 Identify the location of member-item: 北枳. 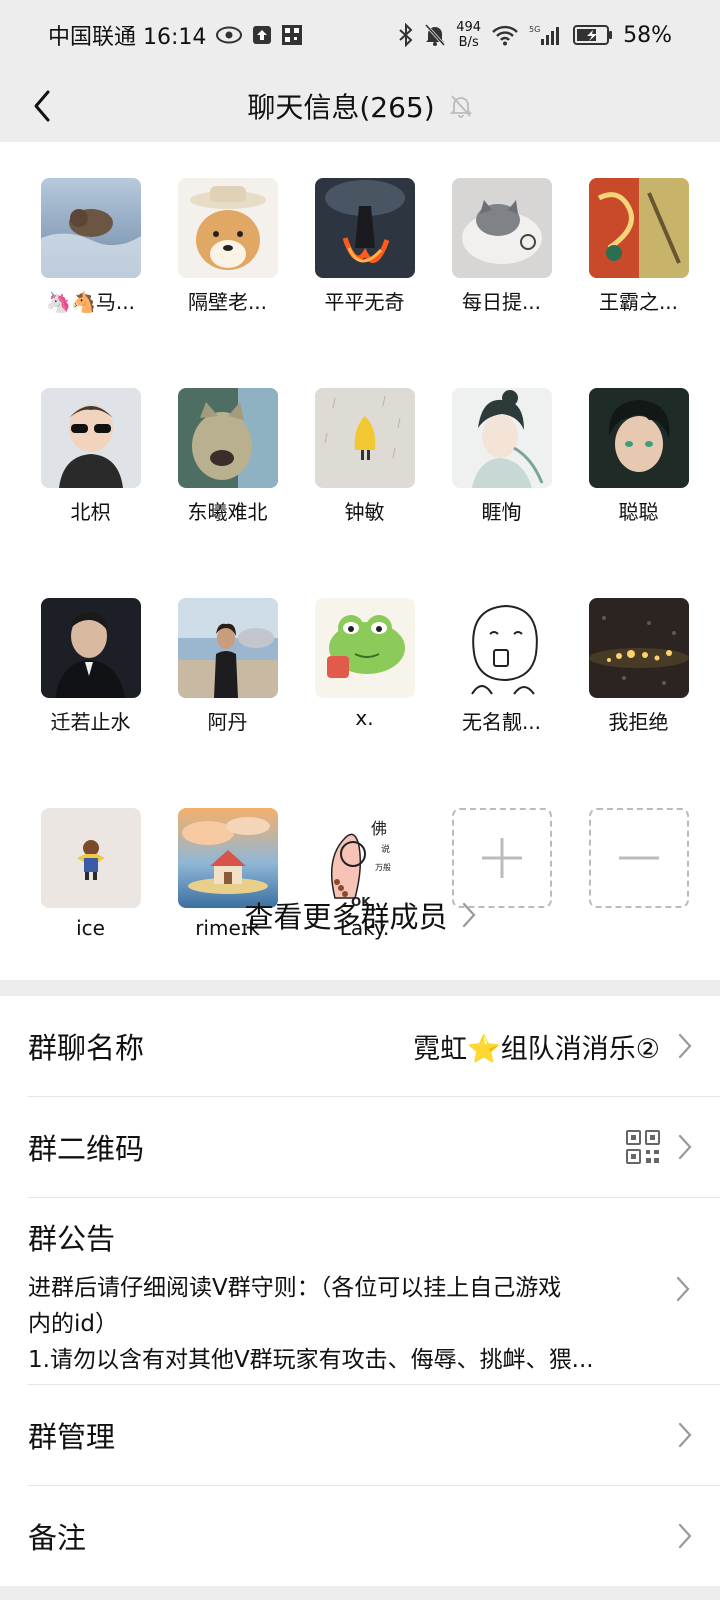
(90, 456).